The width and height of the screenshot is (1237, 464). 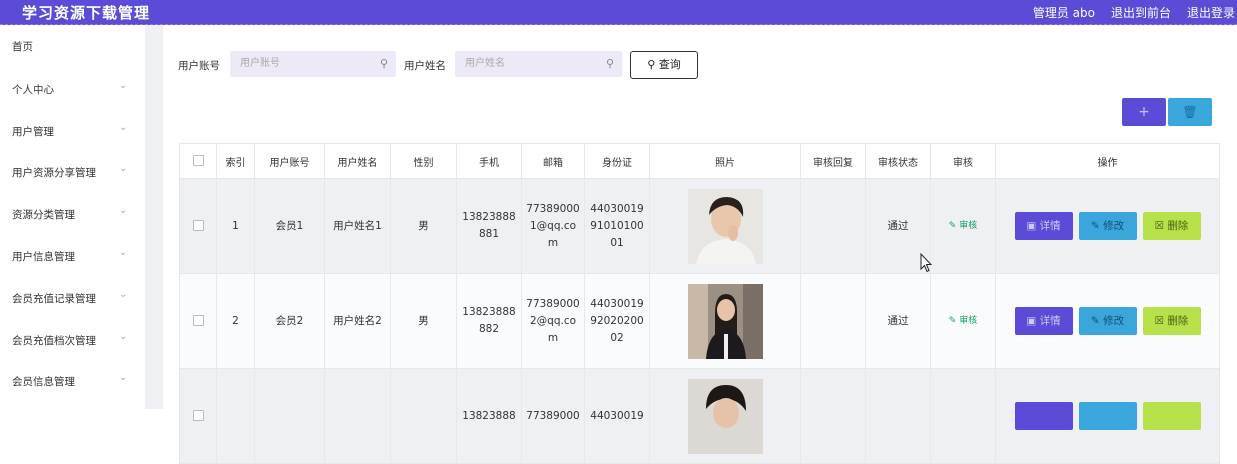 I want to click on add-button: +, so click(x=1144, y=112).